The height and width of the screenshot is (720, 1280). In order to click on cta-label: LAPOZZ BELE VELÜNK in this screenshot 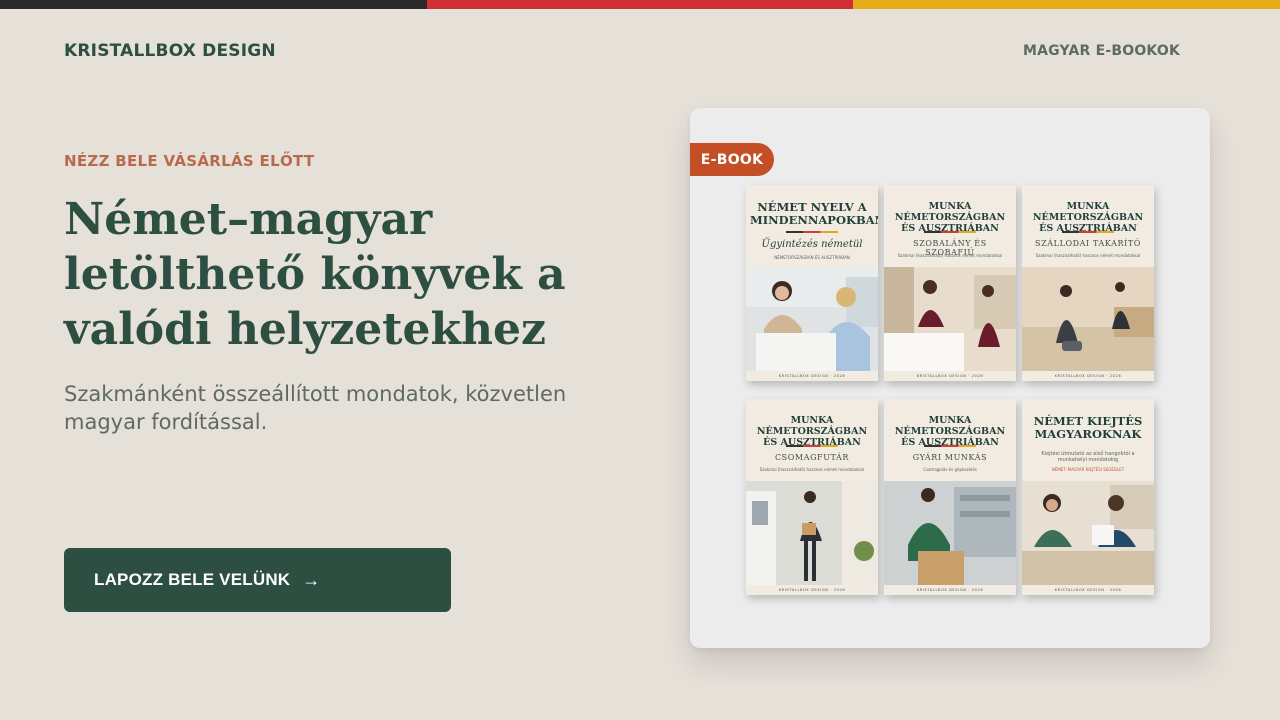, I will do `click(192, 579)`.